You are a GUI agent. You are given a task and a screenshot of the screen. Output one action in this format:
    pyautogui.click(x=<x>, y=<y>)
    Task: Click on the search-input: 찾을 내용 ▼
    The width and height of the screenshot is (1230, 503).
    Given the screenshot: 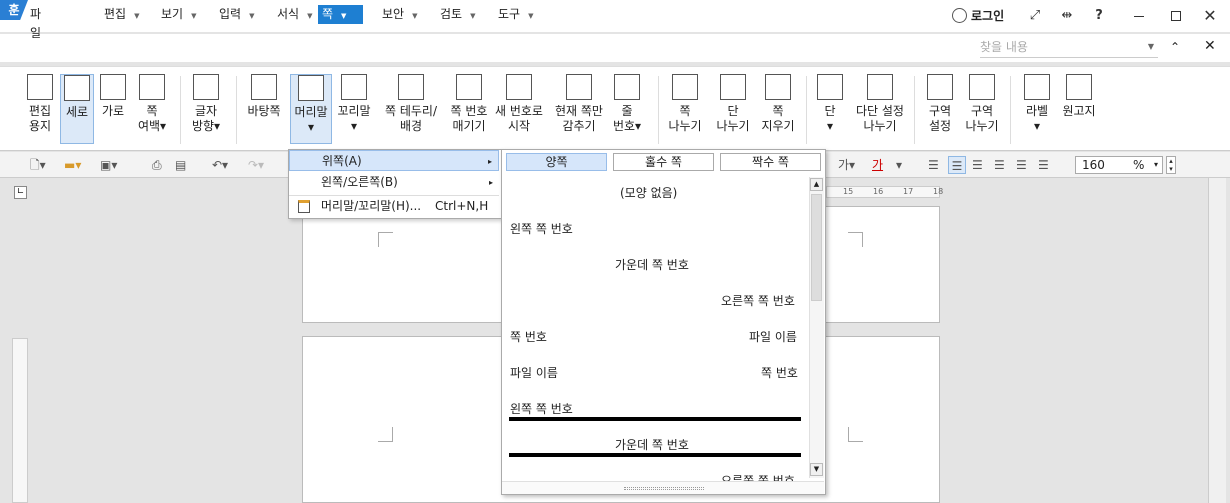 What is the action you would take?
    pyautogui.click(x=1069, y=48)
    